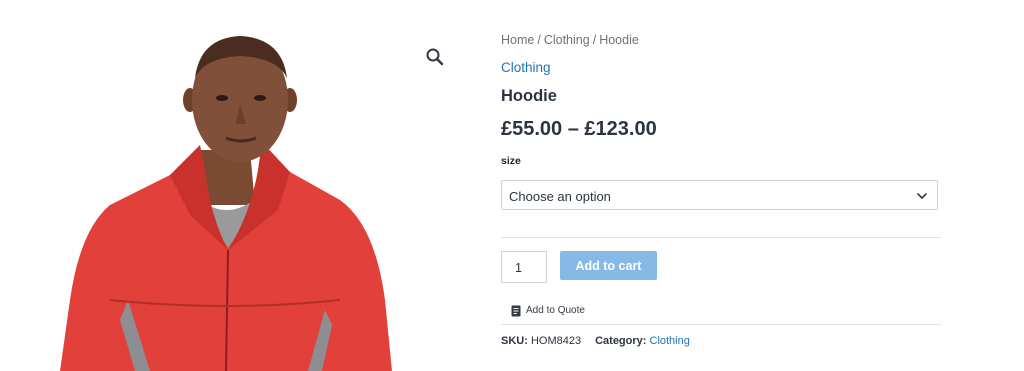 This screenshot has width=1024, height=371. Describe the element at coordinates (567, 40) in the screenshot. I see `breadcrumb-clothing: Clothing` at that location.